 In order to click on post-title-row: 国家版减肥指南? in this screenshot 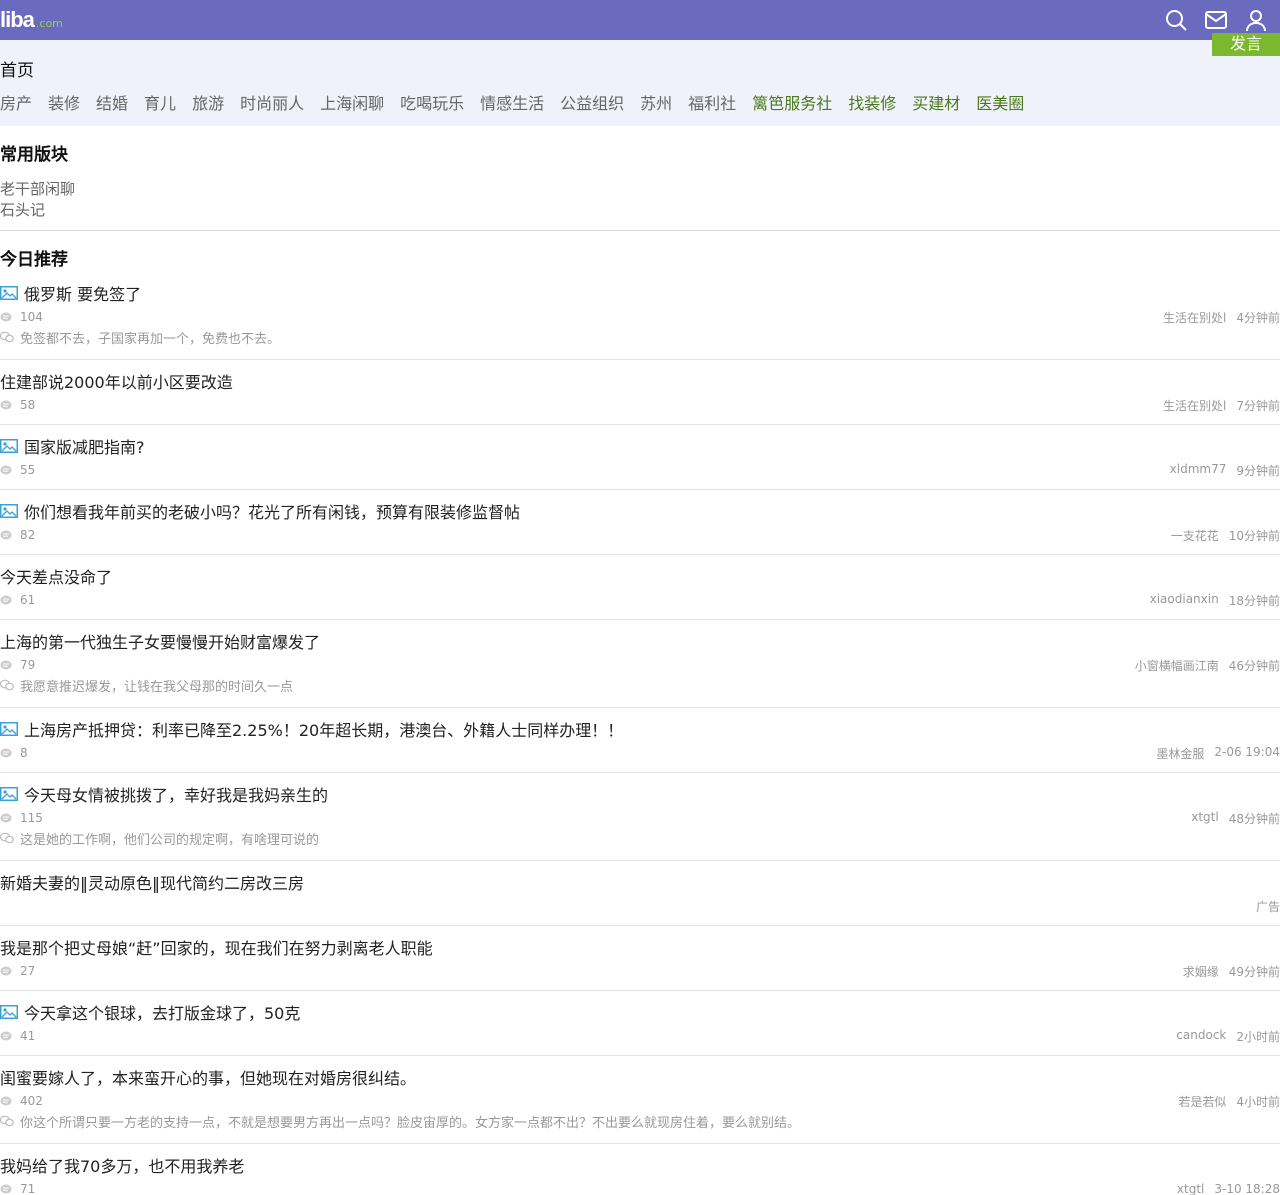, I will do `click(640, 446)`.